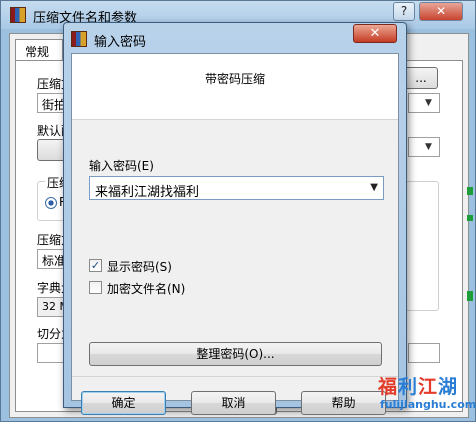  Describe the element at coordinates (424, 353) in the screenshot. I see `split-unit-field` at that location.